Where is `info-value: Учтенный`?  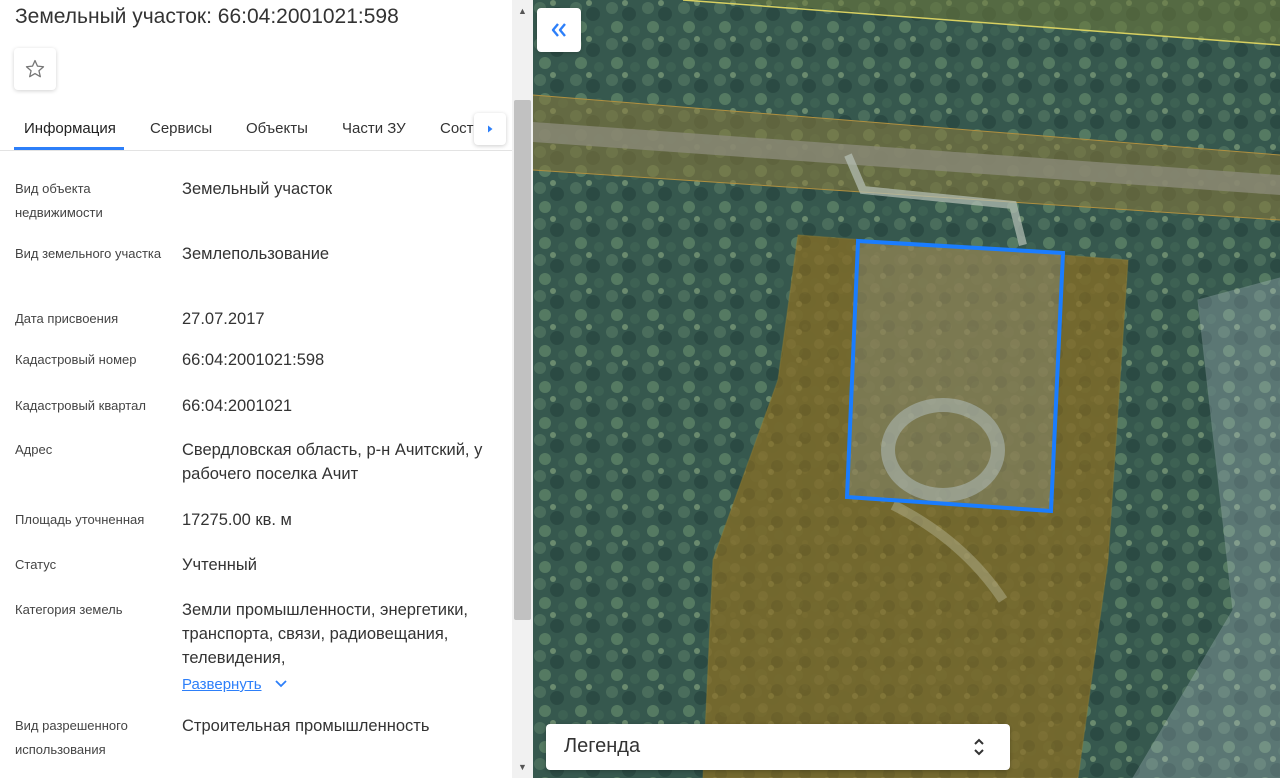 info-value: Учтенный is located at coordinates (219, 565).